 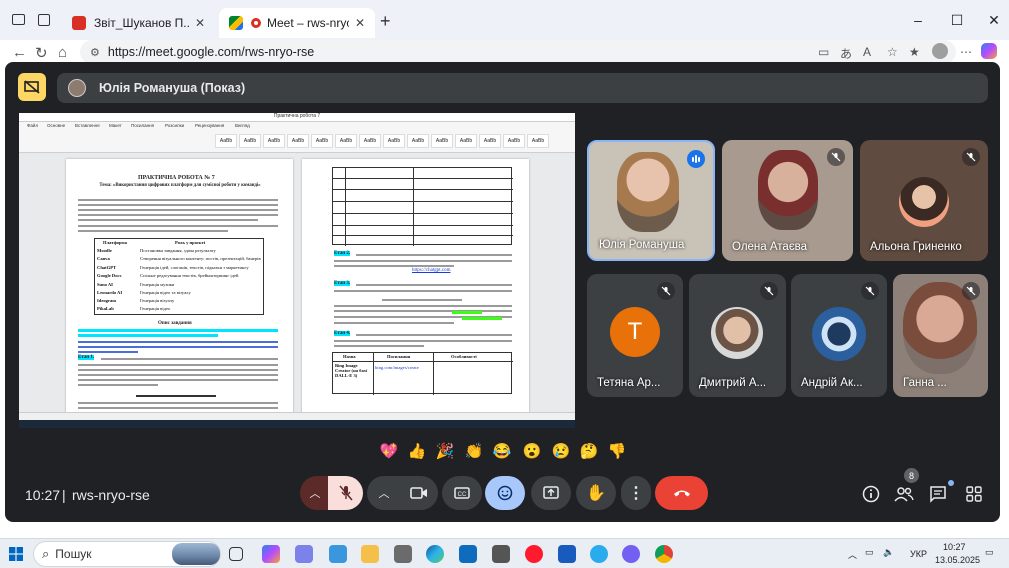 I want to click on more-icon: ⋯, so click(x=966, y=52).